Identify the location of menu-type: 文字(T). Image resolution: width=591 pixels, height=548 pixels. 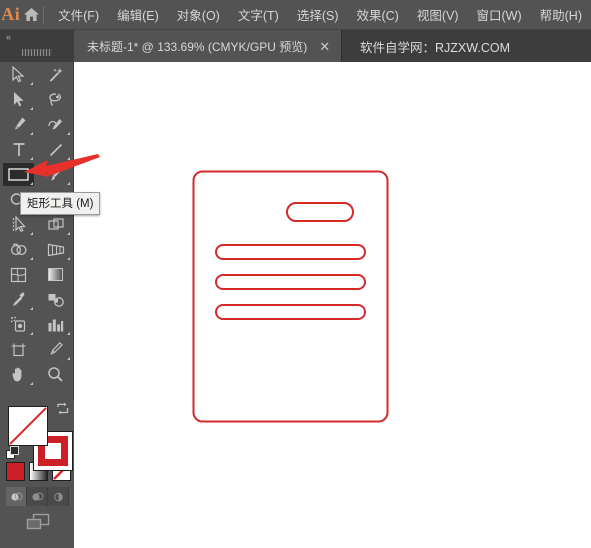
(258, 15).